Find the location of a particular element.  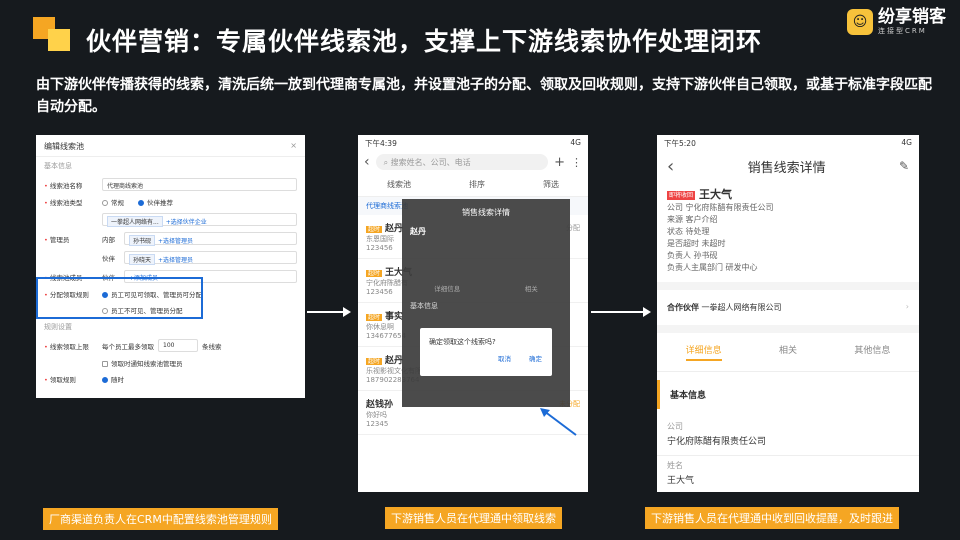

search-placeholder: 搜索姓名、公司、电话 is located at coordinates (430, 162).